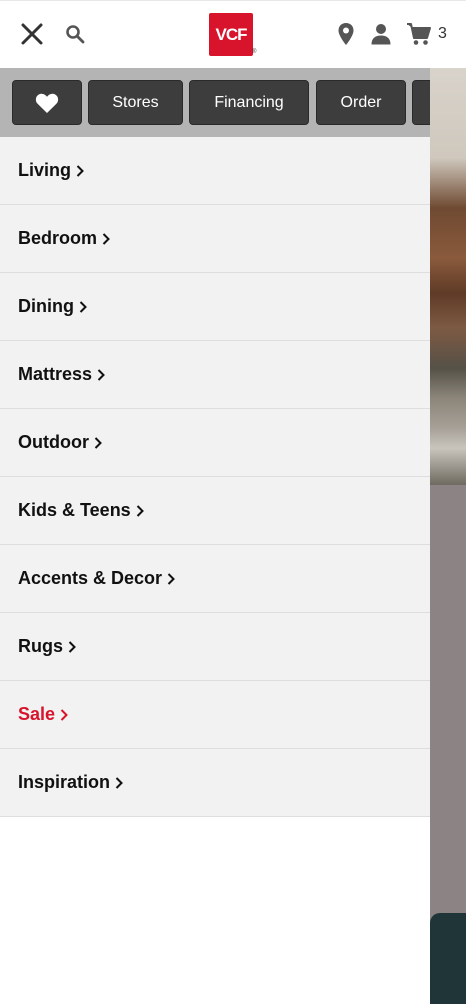 This screenshot has height=1004, width=466. Describe the element at coordinates (40, 646) in the screenshot. I see `menu-item-label: Rugs` at that location.